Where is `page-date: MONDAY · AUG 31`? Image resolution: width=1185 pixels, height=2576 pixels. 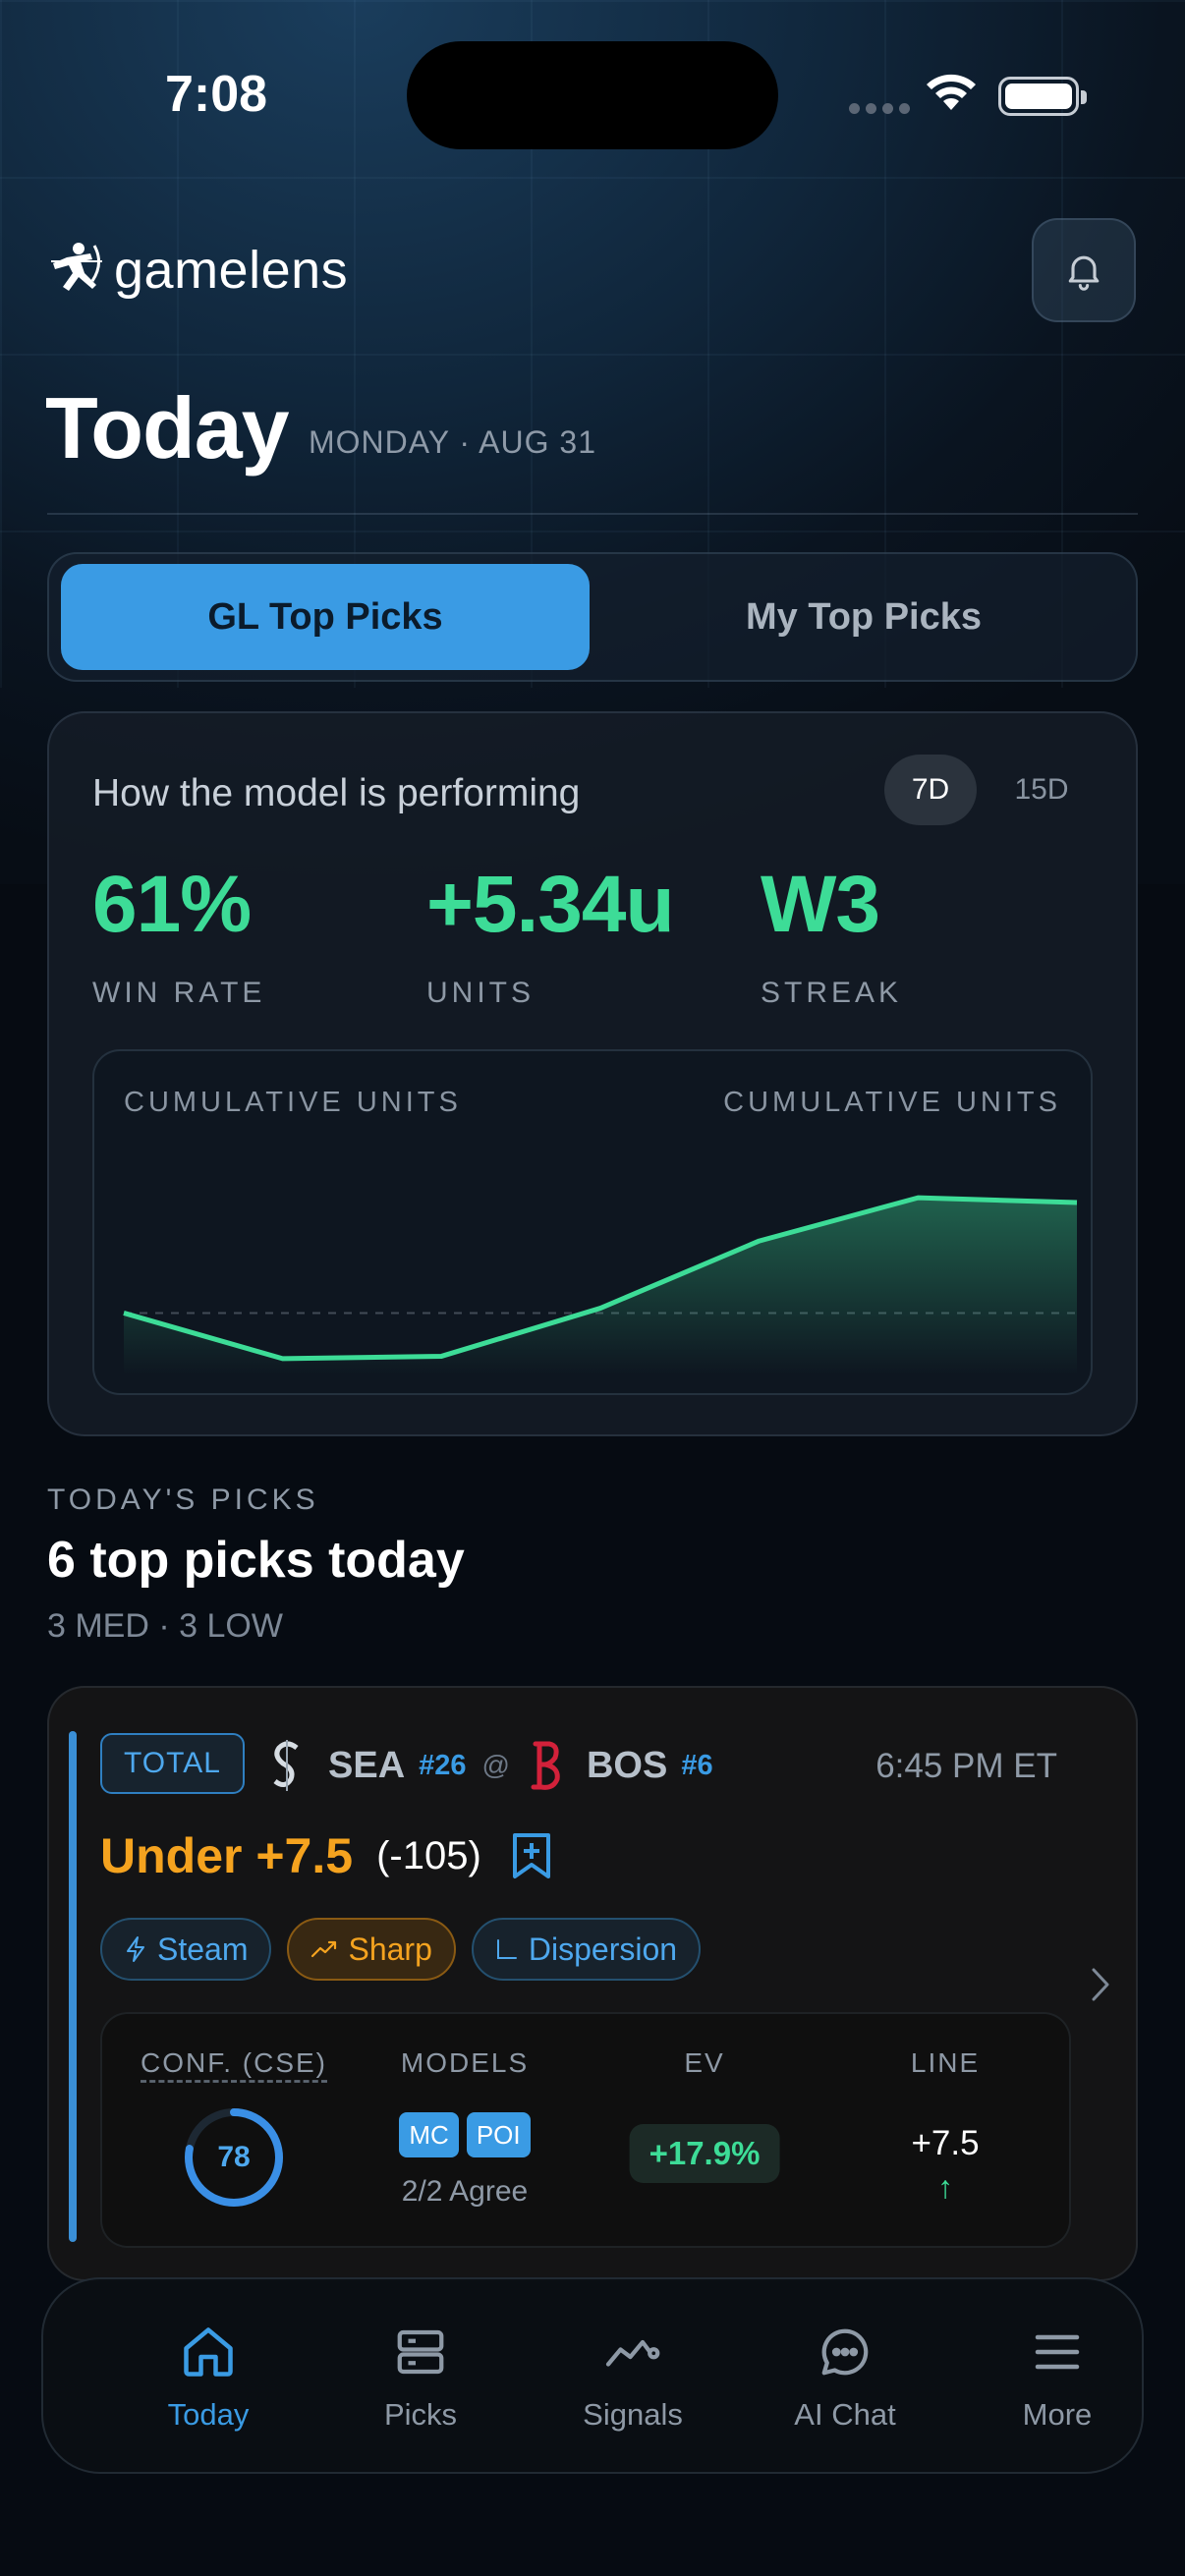 page-date: MONDAY · AUG 31 is located at coordinates (453, 442).